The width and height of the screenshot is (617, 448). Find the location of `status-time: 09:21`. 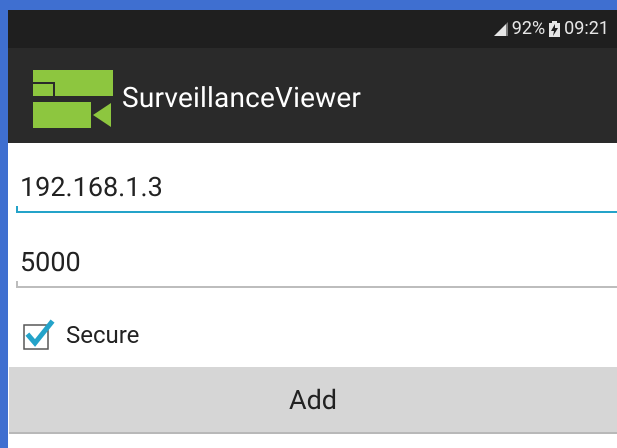

status-time: 09:21 is located at coordinates (586, 28).